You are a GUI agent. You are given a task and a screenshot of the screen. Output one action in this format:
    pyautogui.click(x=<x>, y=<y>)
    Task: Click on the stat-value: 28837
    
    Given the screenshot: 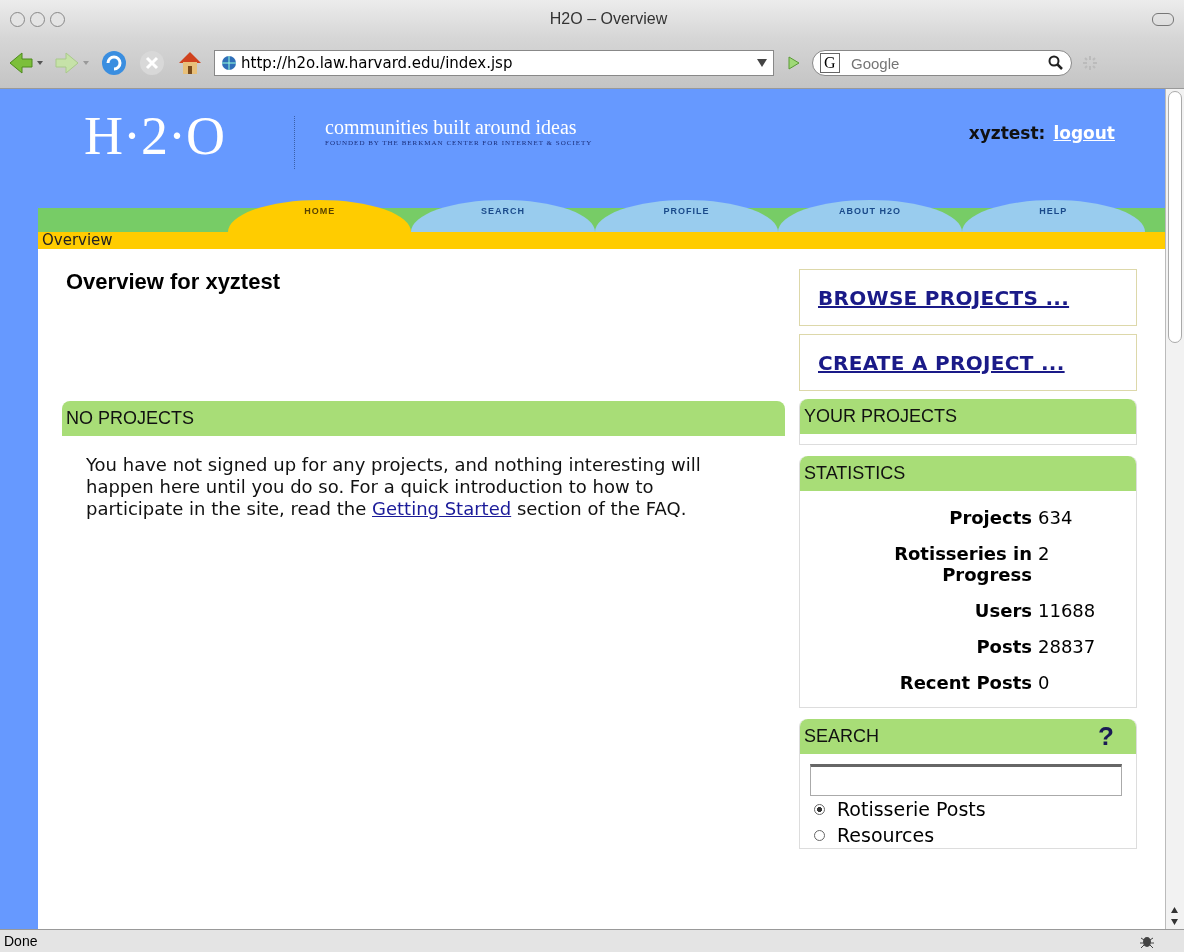 What is the action you would take?
    pyautogui.click(x=1067, y=646)
    